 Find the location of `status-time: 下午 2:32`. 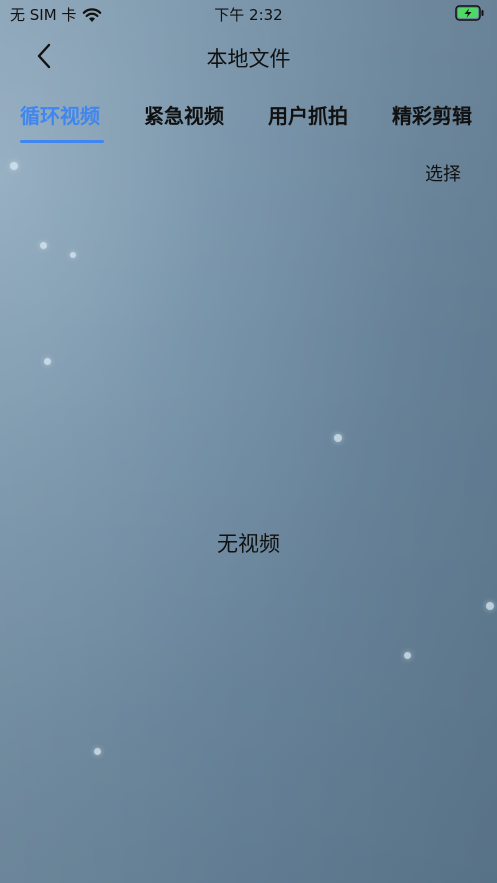

status-time: 下午 2:32 is located at coordinates (248, 15).